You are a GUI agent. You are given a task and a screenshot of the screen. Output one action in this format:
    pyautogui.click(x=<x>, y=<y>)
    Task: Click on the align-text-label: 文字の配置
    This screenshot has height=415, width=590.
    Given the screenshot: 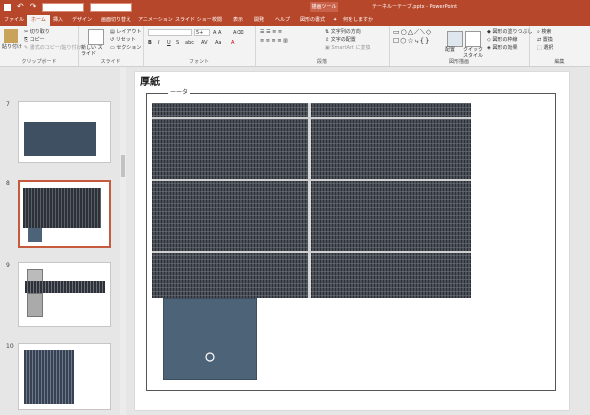 What is the action you would take?
    pyautogui.click(x=343, y=40)
    